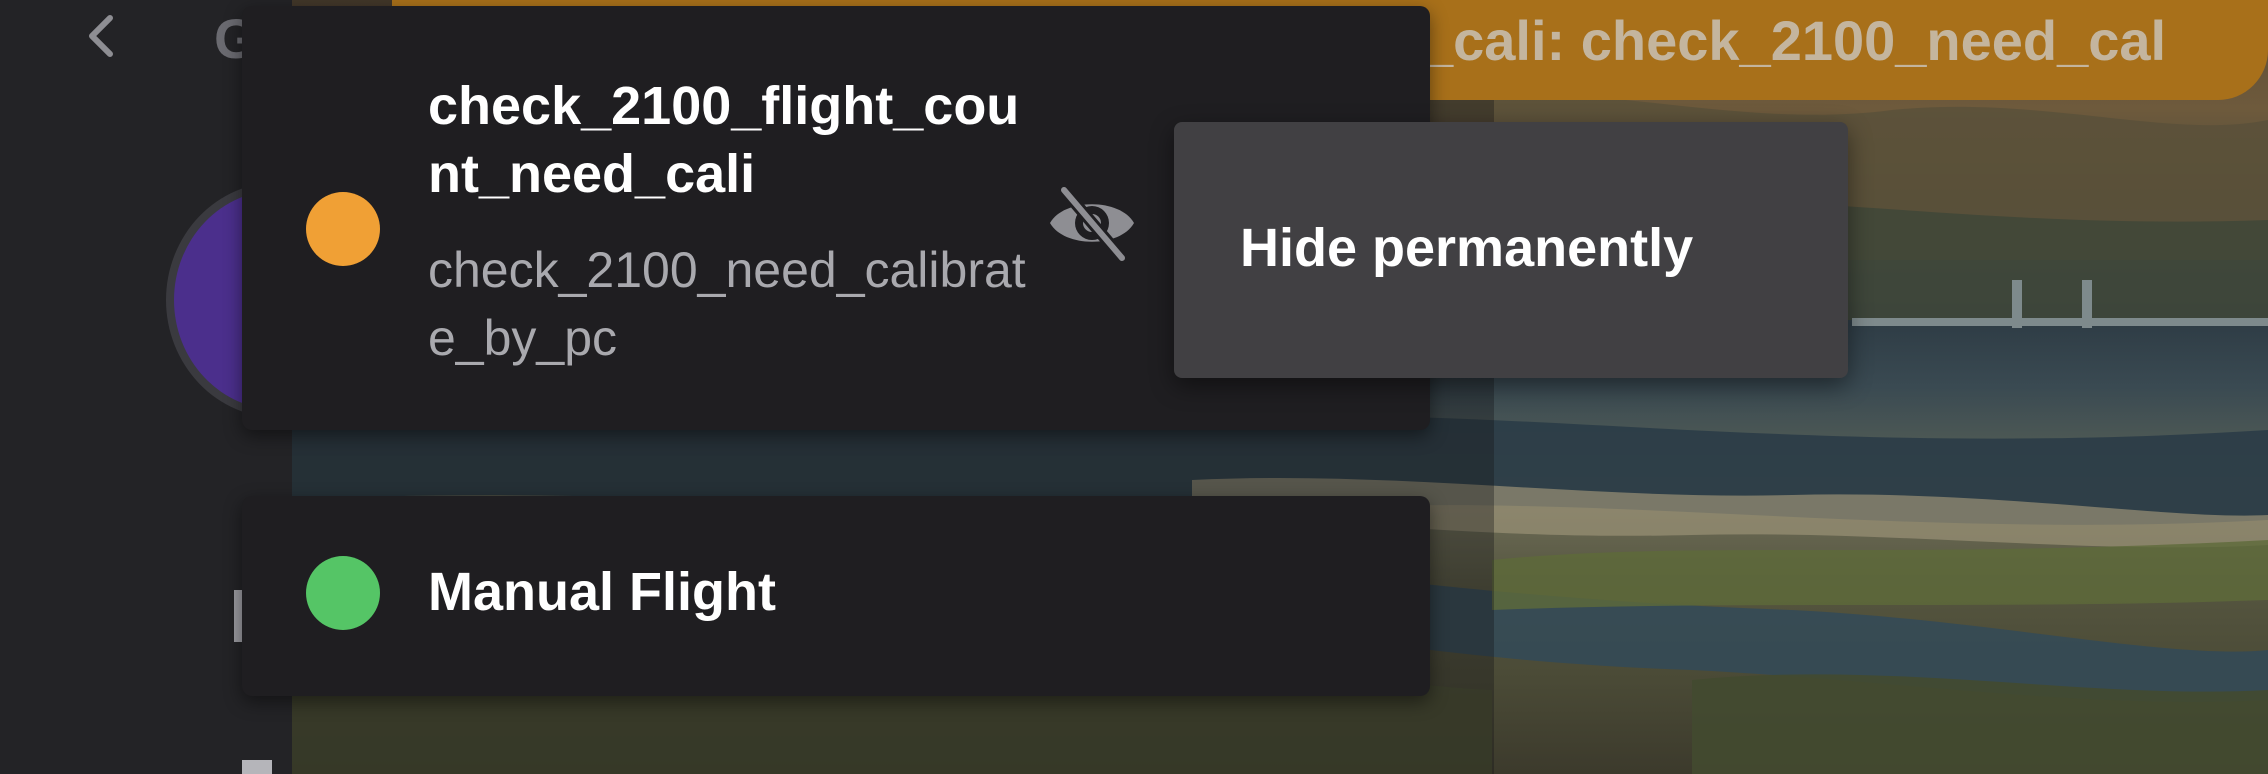 The width and height of the screenshot is (2268, 774). I want to click on rail-indicator-small, so click(257, 767).